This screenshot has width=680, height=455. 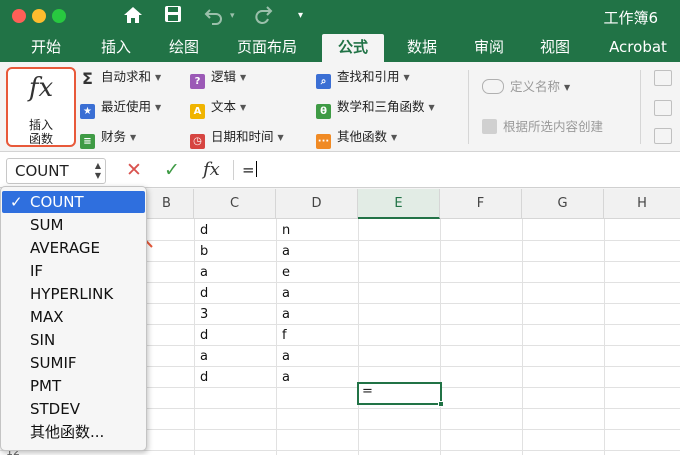 I want to click on menu-item-label: SIN, so click(x=43, y=340).